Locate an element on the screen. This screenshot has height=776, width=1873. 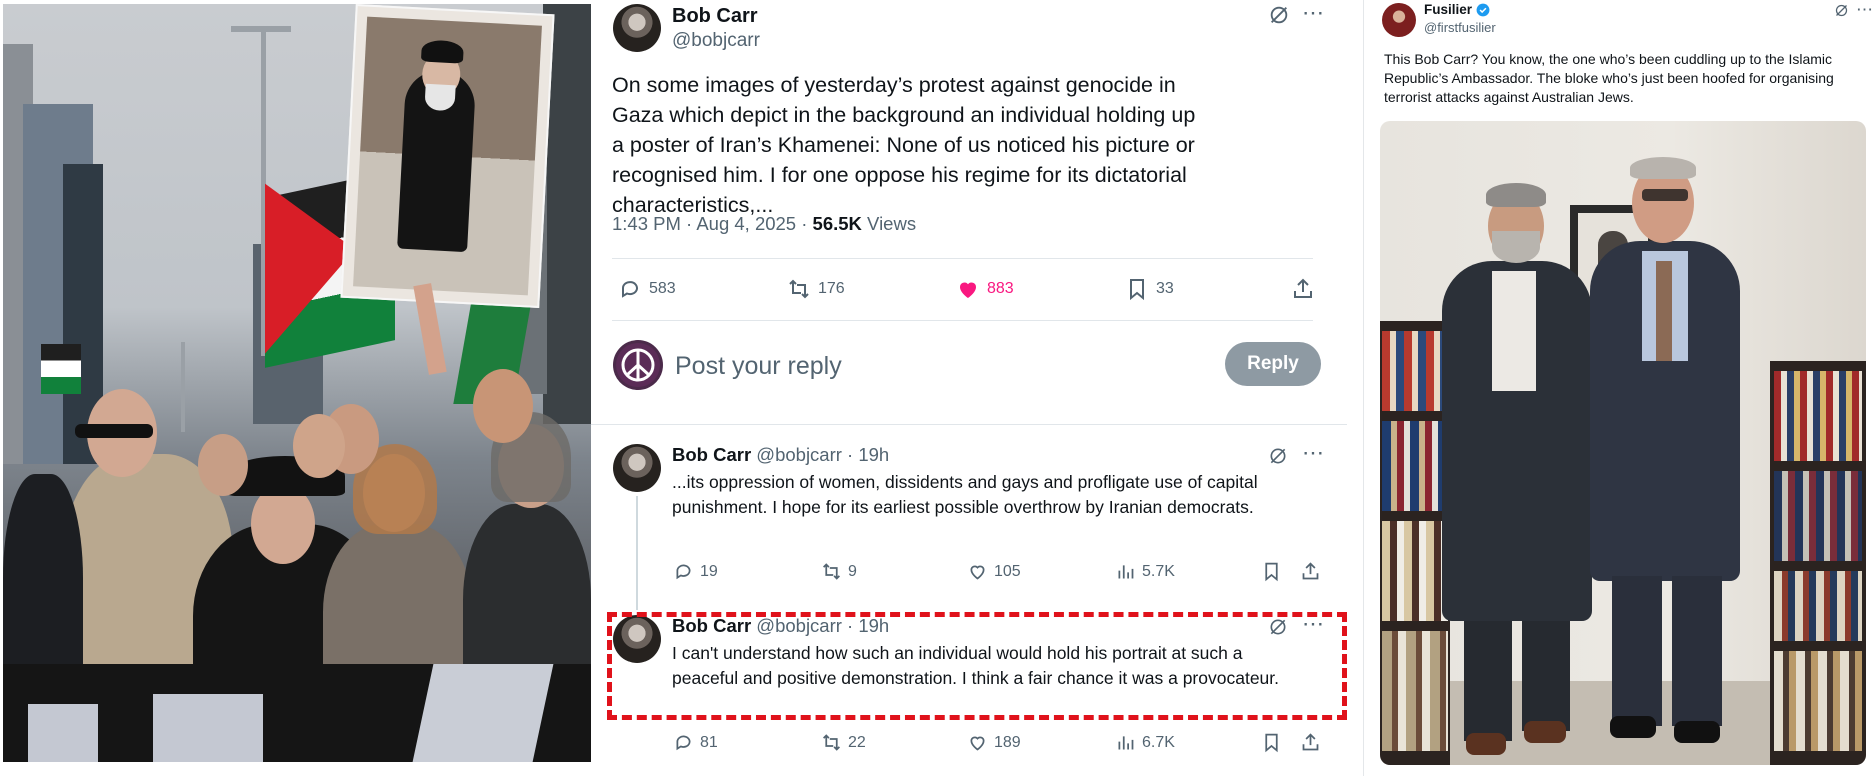
repost-action: 176 is located at coordinates (816, 289).